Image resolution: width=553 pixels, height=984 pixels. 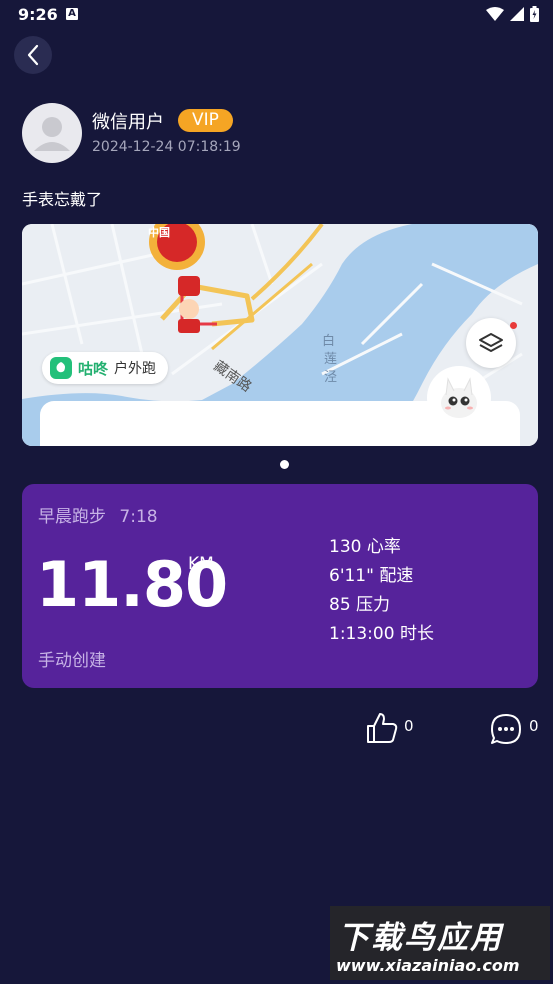 I want to click on map-label-jing: 泾, so click(x=331, y=377).